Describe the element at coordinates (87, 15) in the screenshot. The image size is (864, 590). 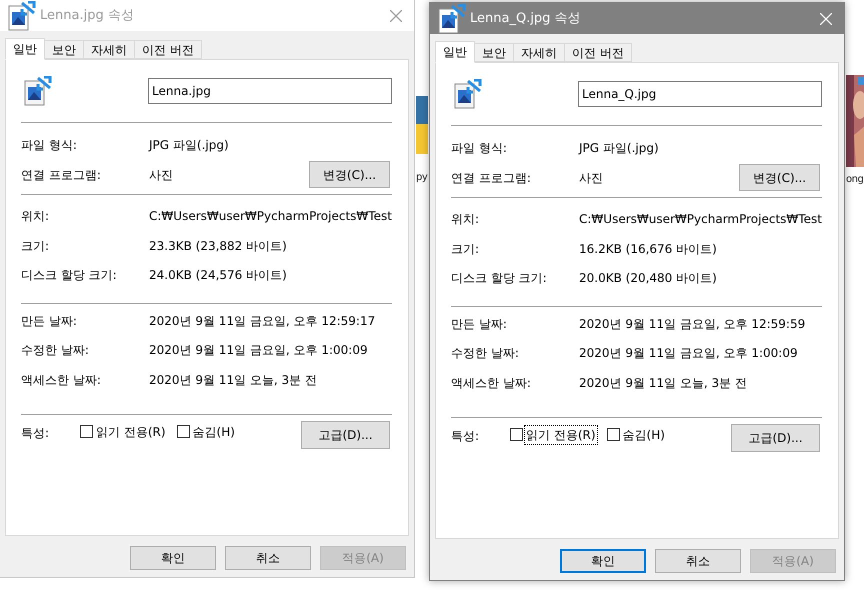
I see `window-title: Lenna.jpg 속성` at that location.